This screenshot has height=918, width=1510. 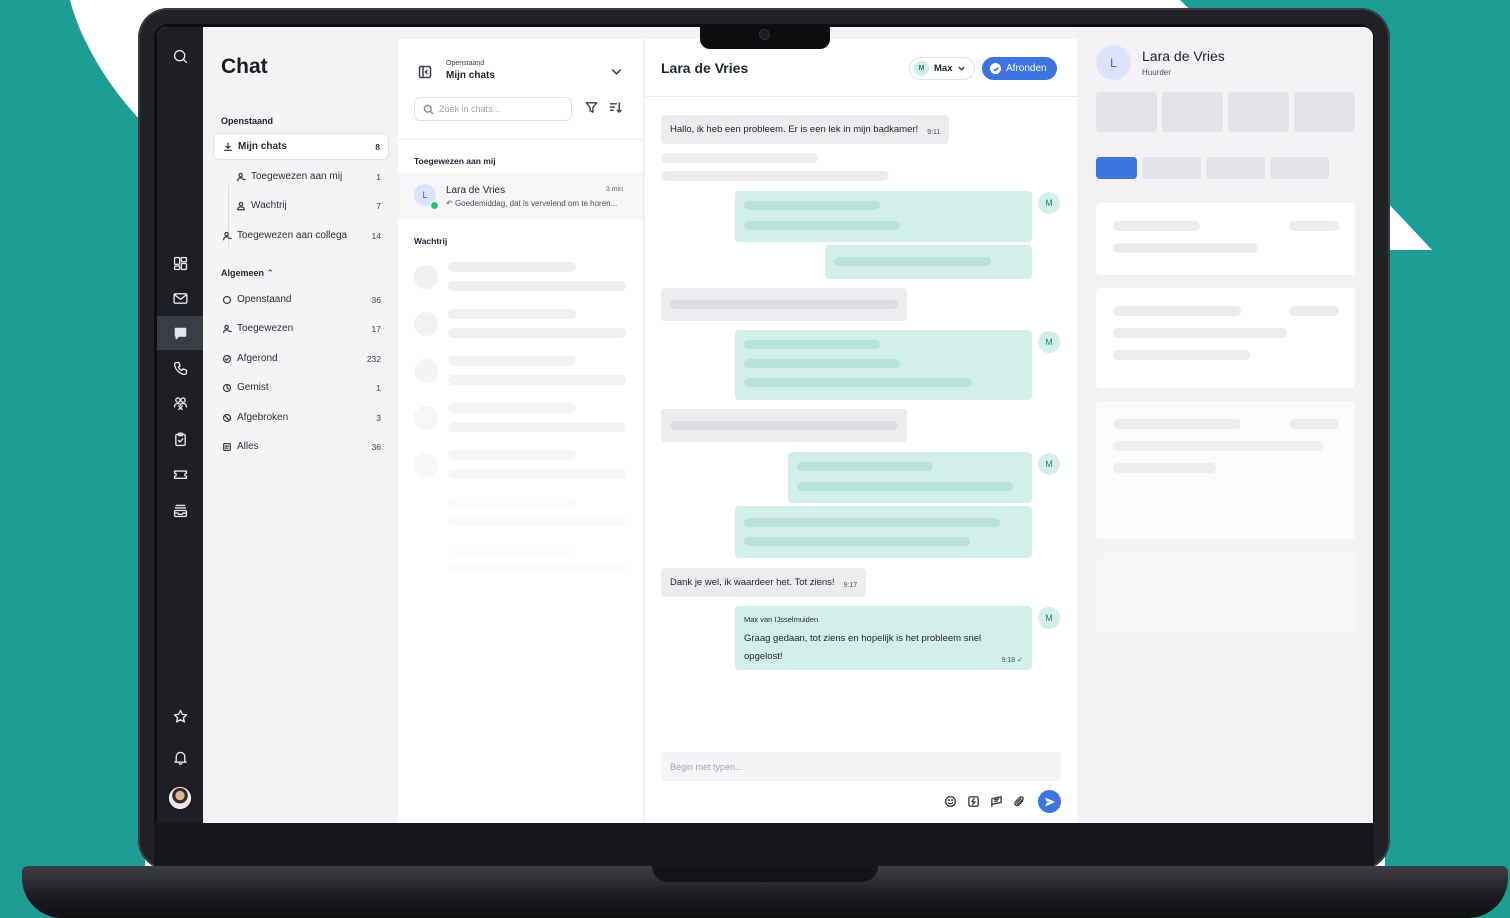 I want to click on dashboard-icon, so click(x=180, y=263).